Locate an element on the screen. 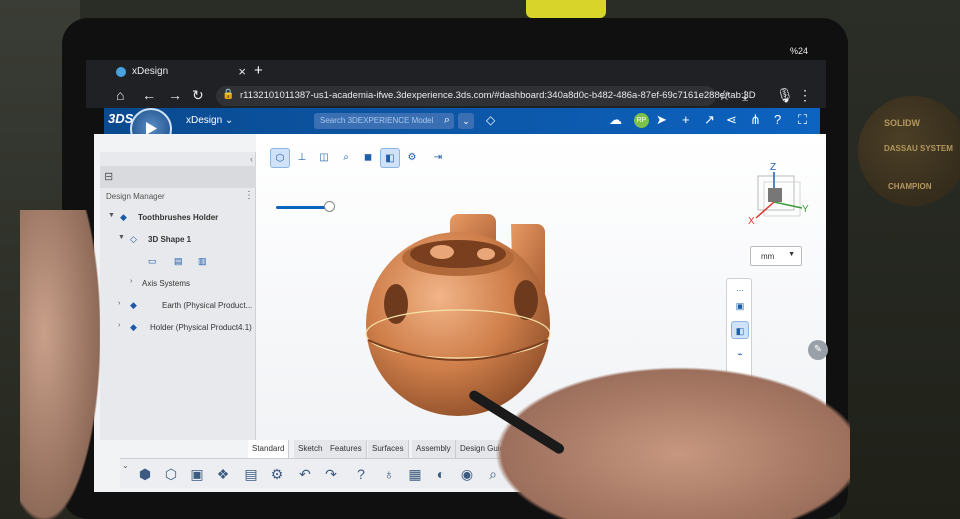  tree-item-3d-shape: ▼ ◇ 3D Shape 1 is located at coordinates (187, 241).